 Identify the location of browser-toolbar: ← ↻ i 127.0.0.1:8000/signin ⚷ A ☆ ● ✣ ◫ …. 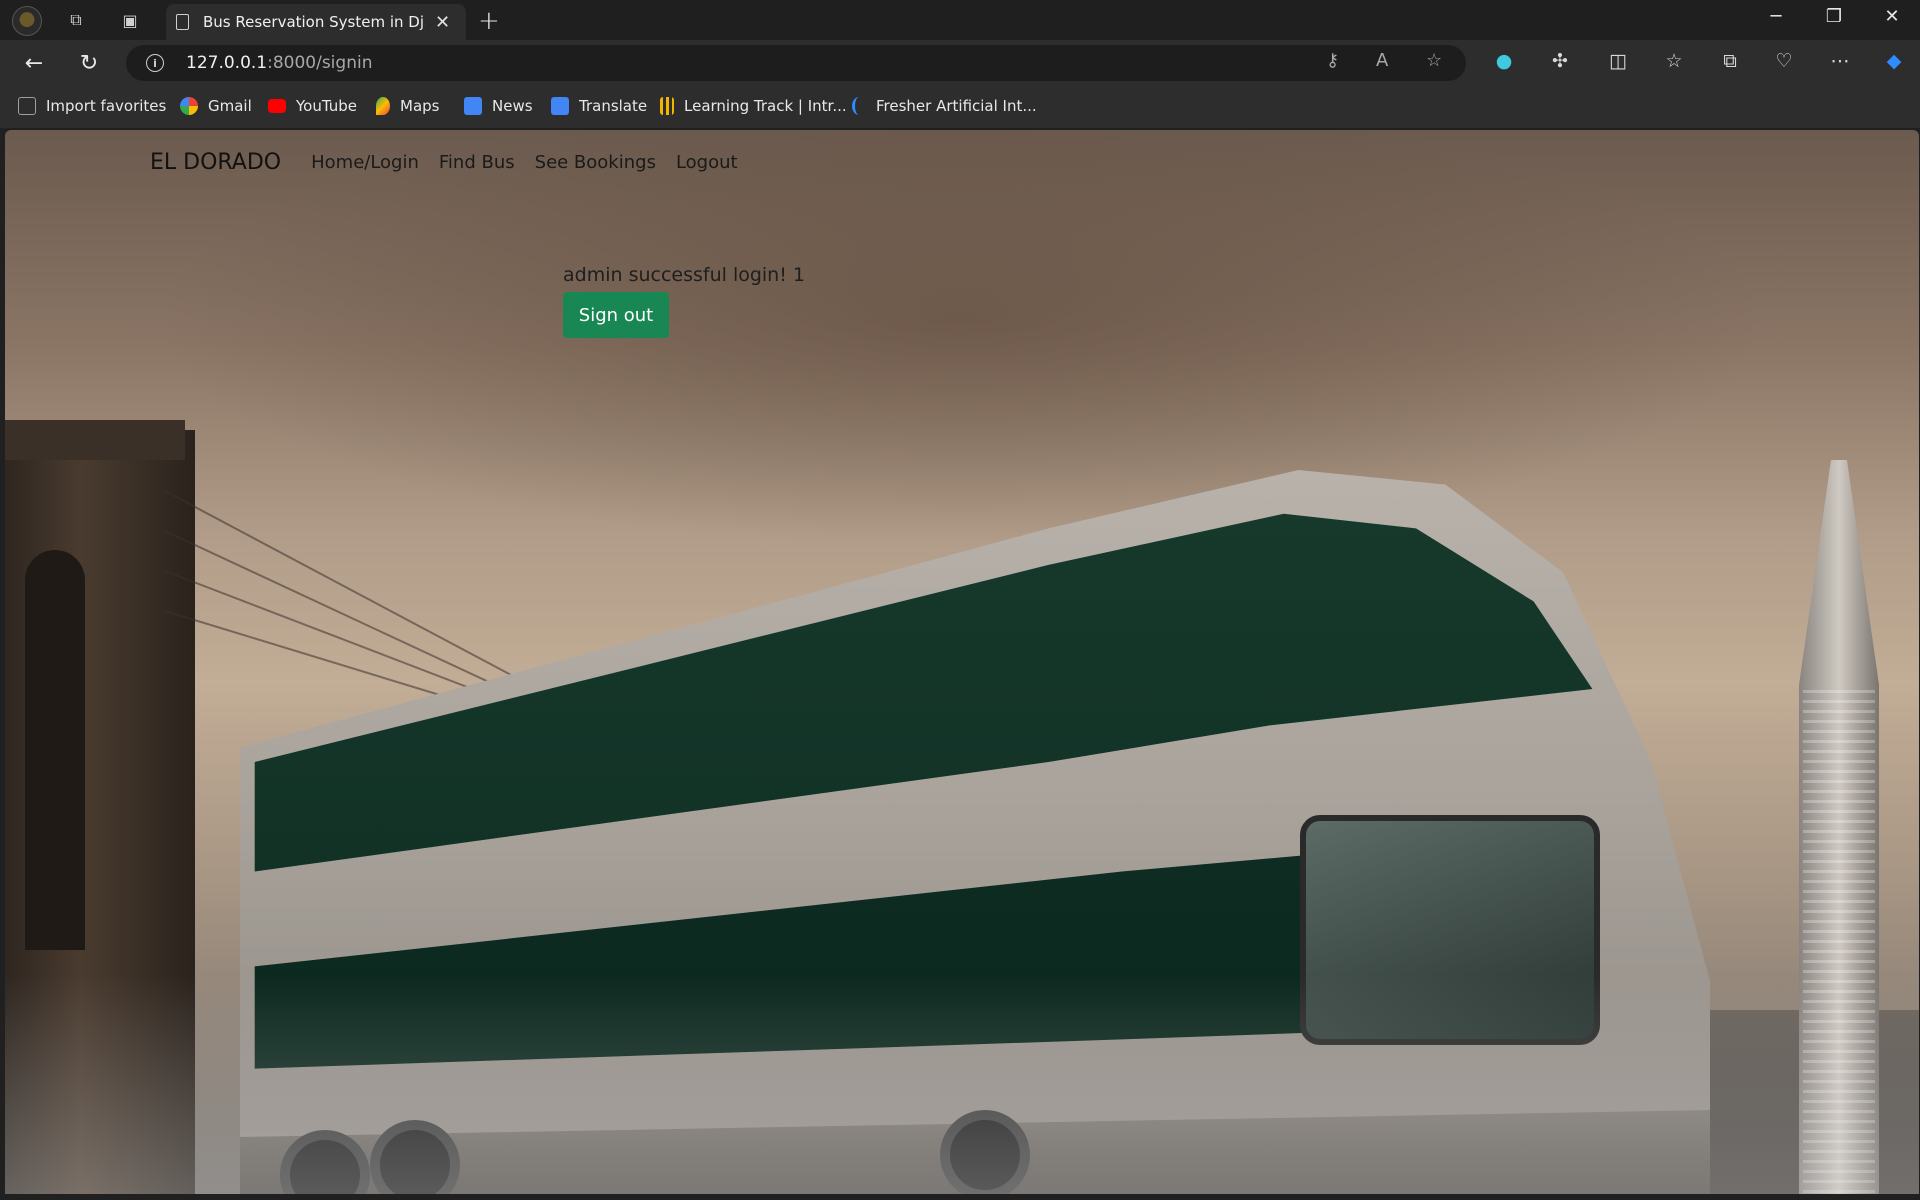
(960, 63).